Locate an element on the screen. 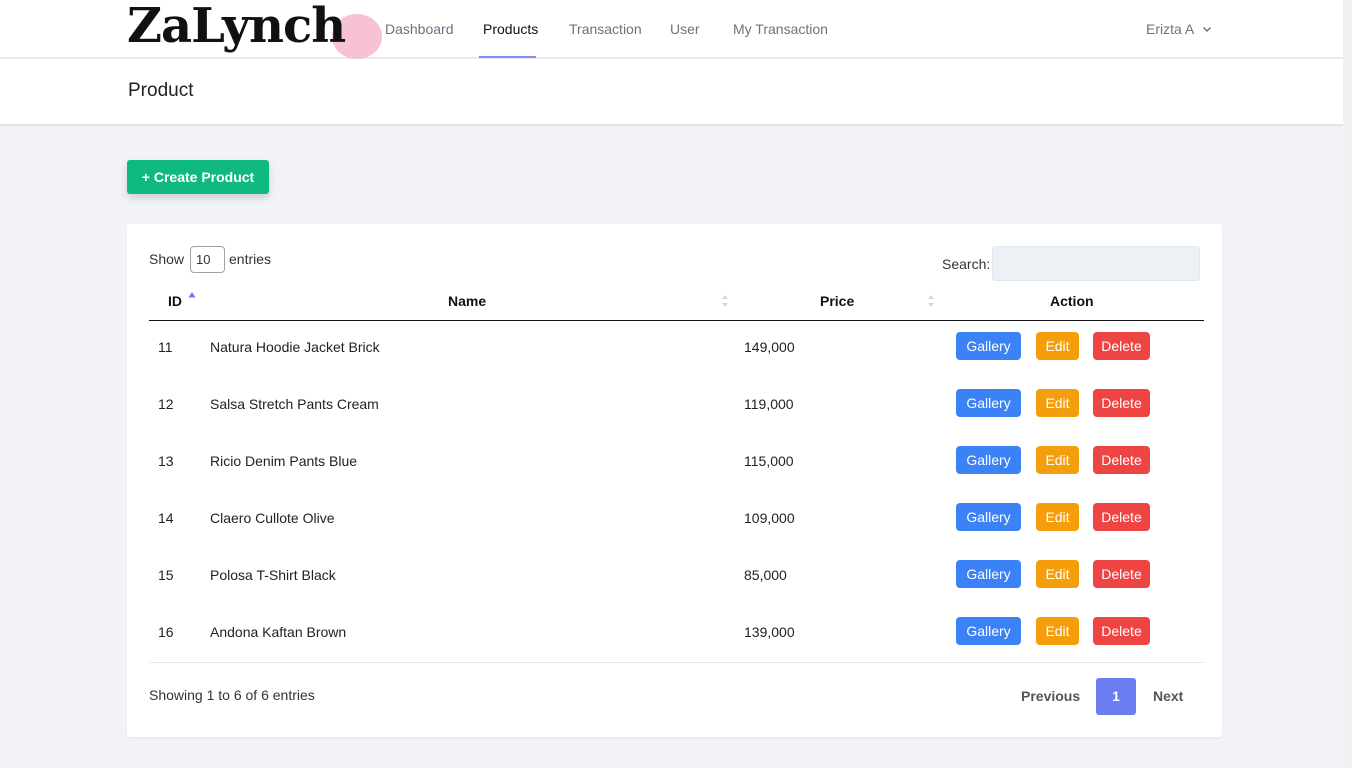 This screenshot has width=1352, height=768. cell-price: 115,000 is located at coordinates (769, 461).